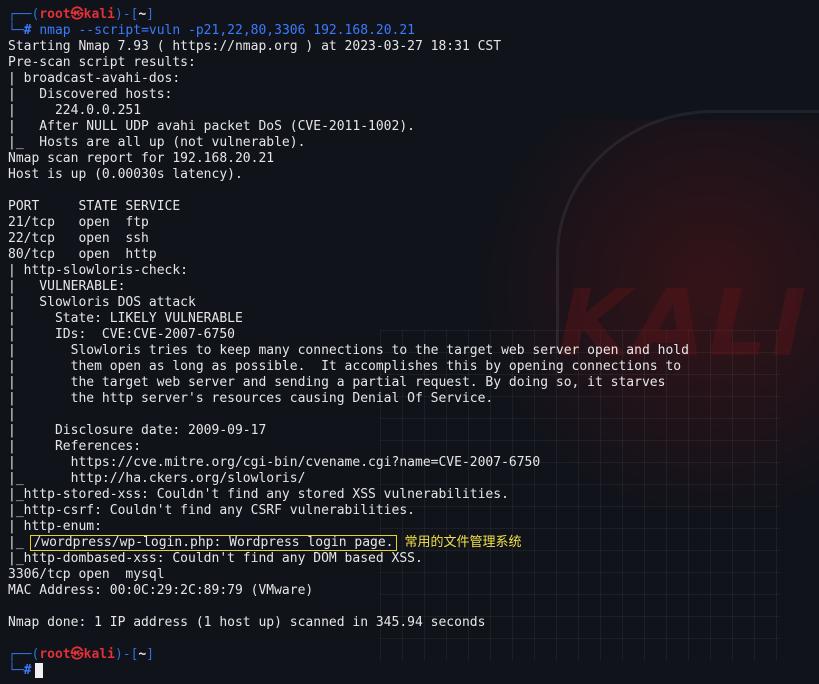 This screenshot has width=819, height=684. I want to click on output-line: 80/tcp open http, so click(82, 254).